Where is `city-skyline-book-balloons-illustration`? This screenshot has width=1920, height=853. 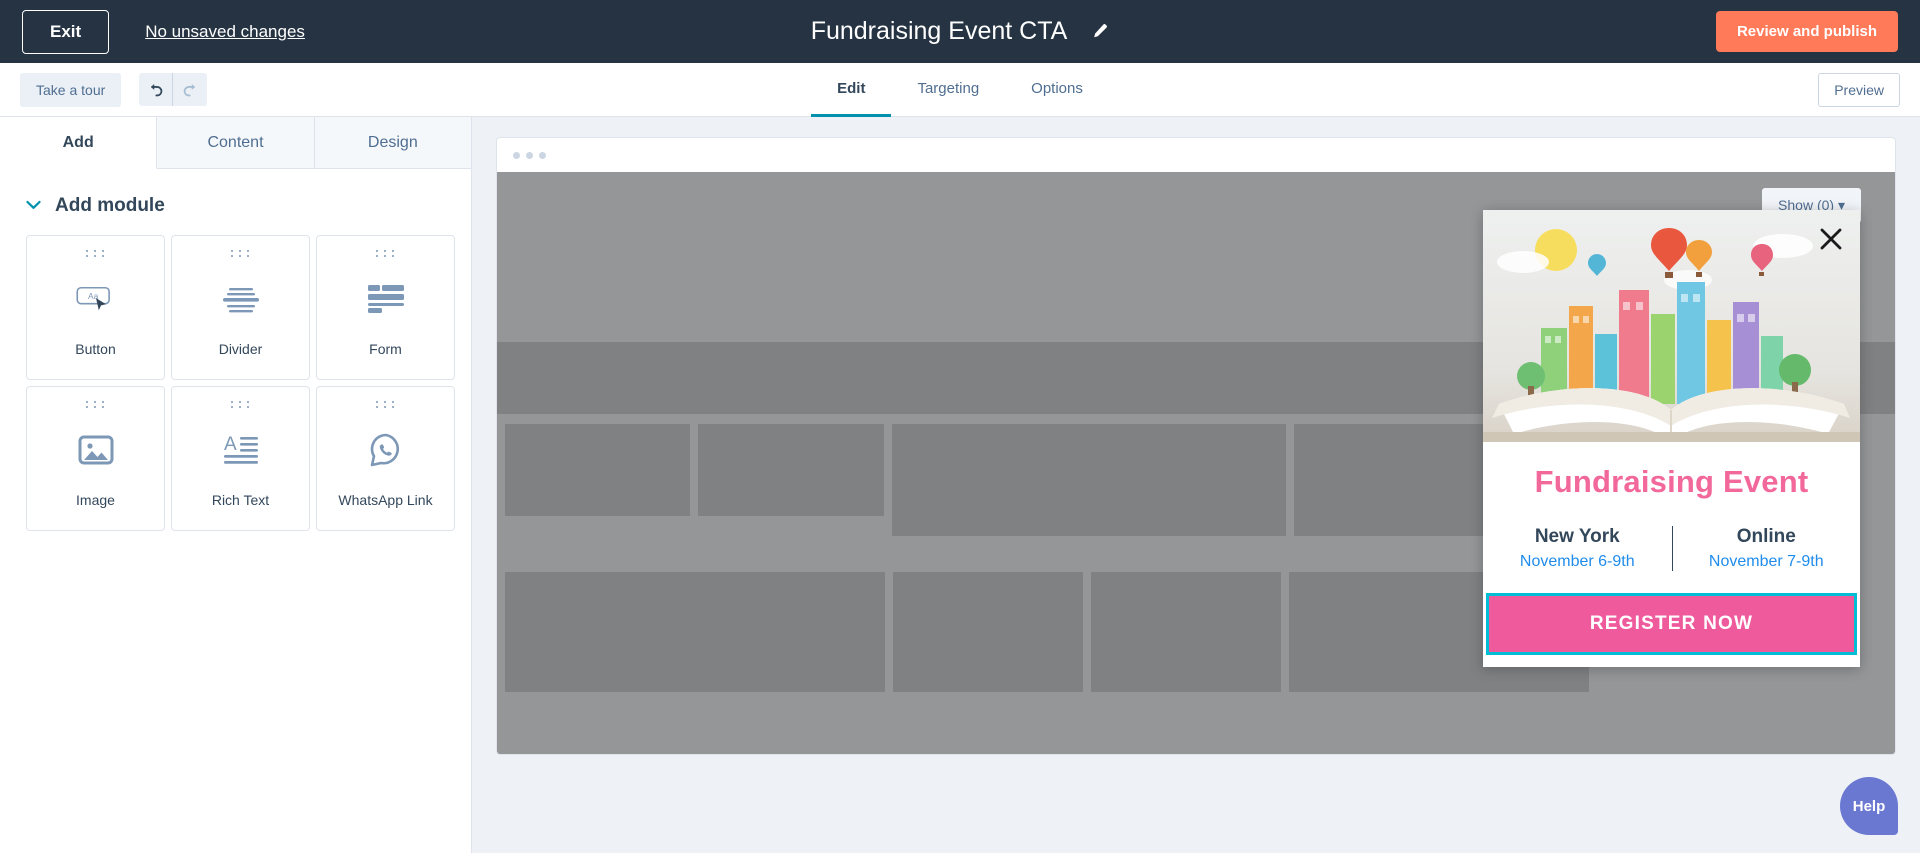
city-skyline-book-balloons-illustration is located at coordinates (1671, 326).